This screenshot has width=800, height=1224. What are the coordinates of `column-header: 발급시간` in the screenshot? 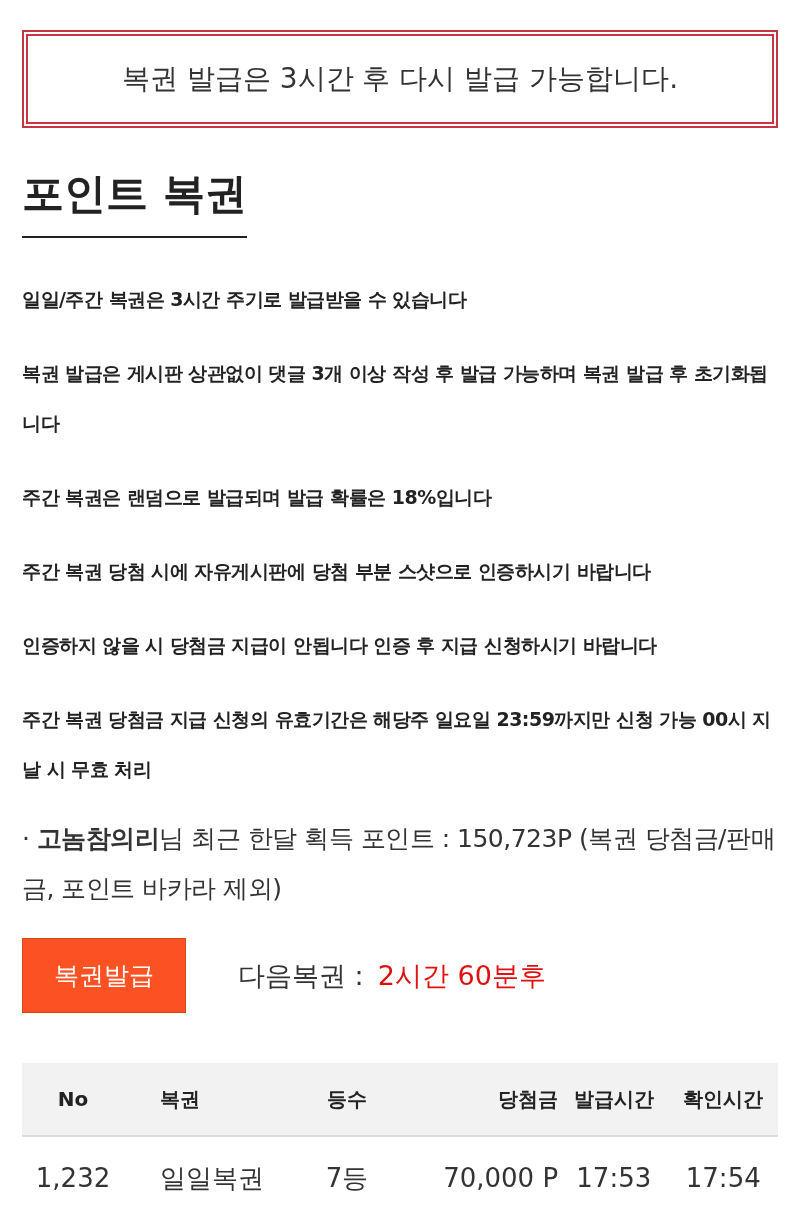 It's located at (613, 1098).